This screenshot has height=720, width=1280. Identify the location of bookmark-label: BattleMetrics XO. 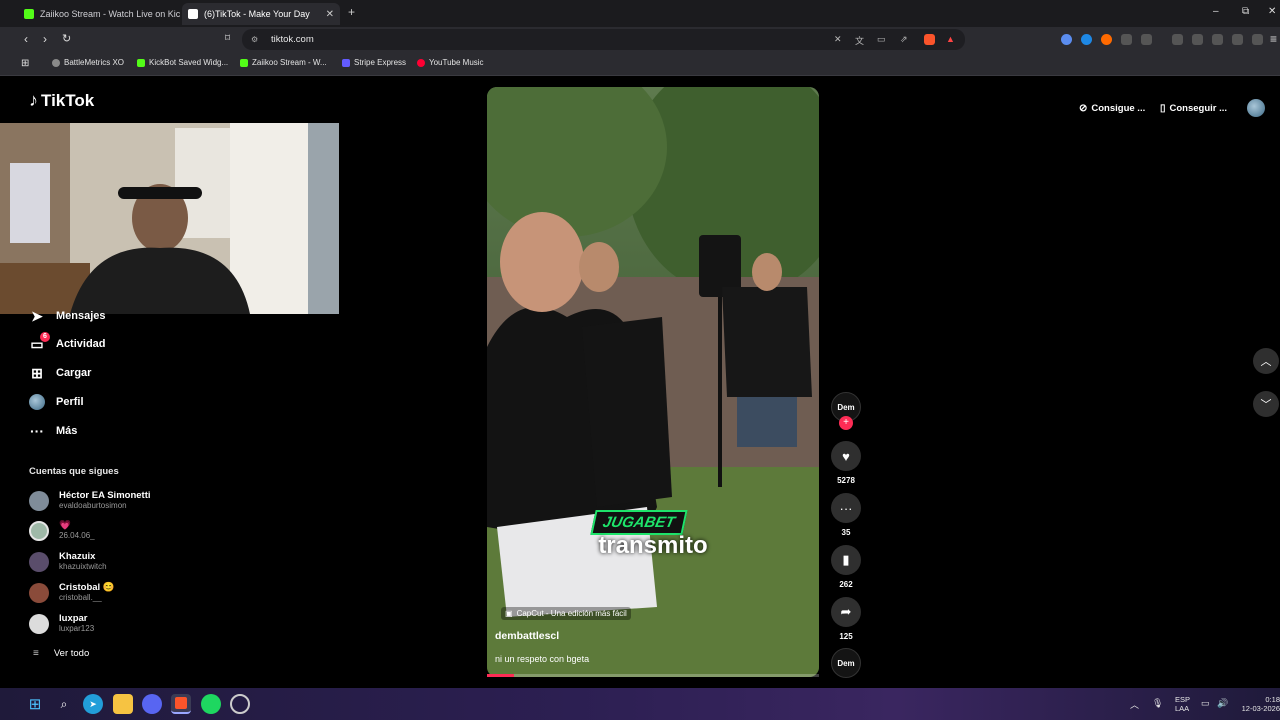
(94, 62).